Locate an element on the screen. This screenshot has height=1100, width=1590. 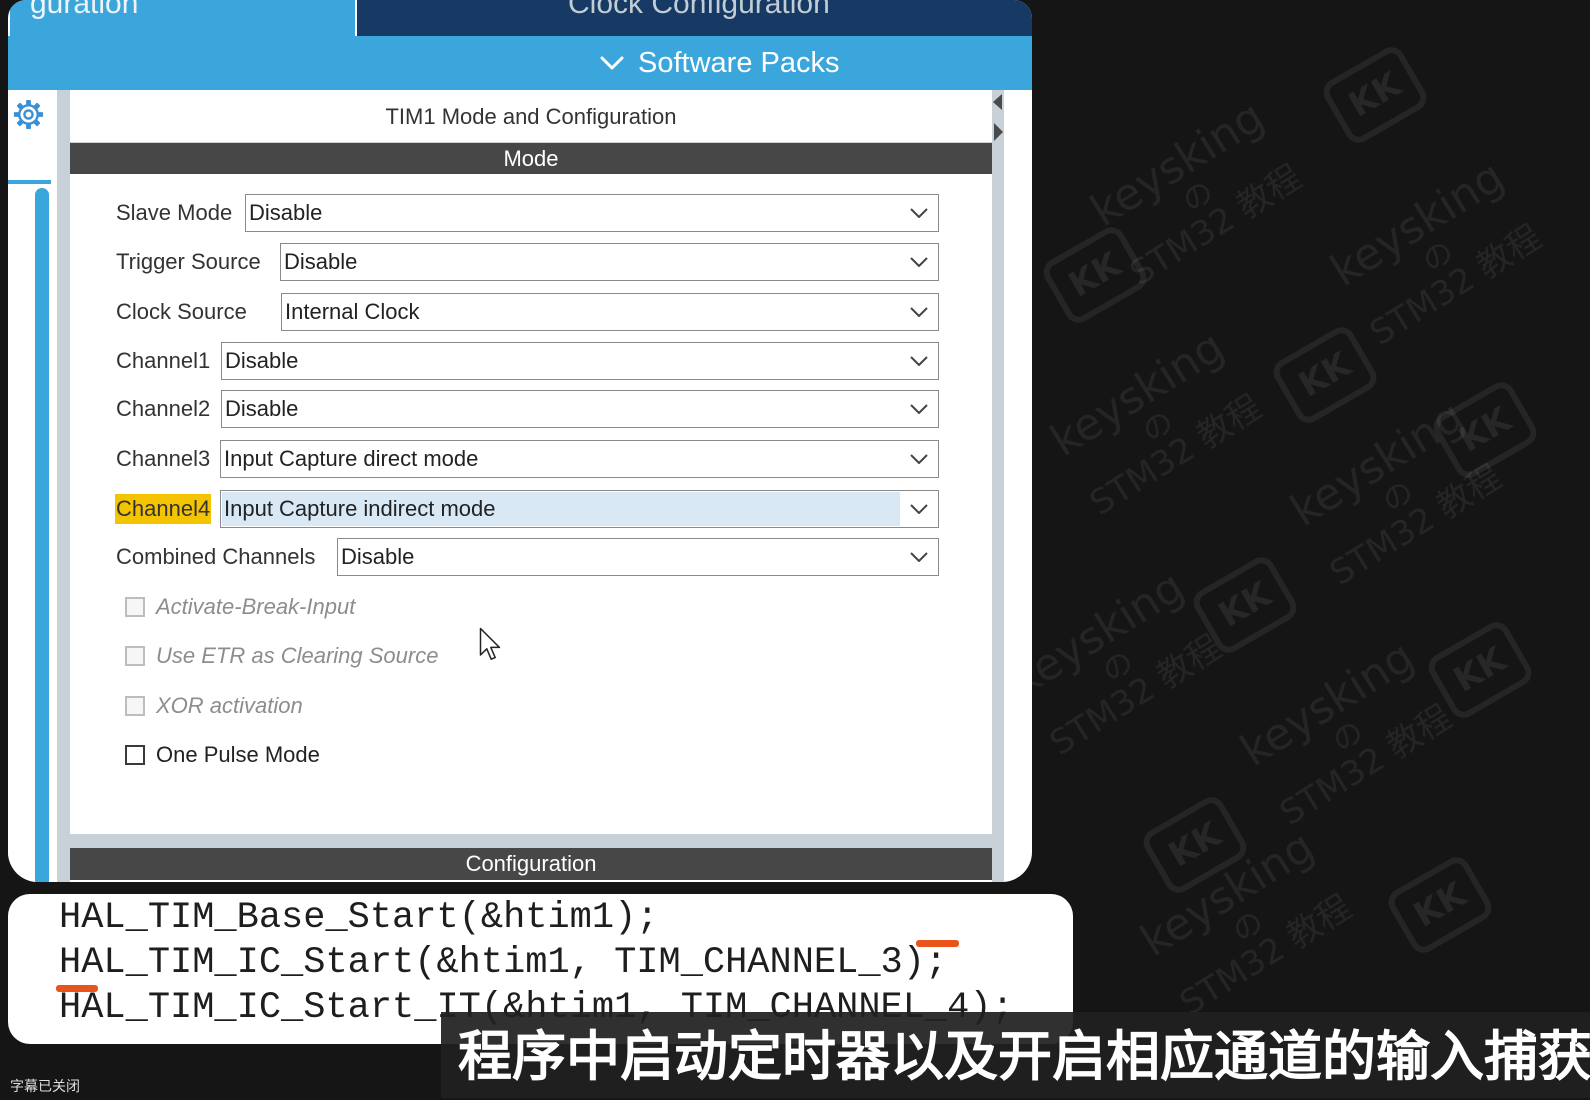
section-spacer is located at coordinates (531, 841).